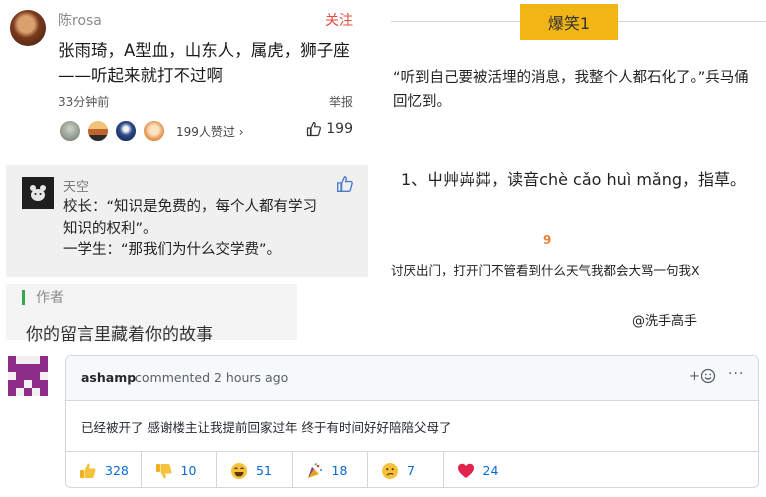  I want to click on add-reaction-button: +, so click(702, 376).